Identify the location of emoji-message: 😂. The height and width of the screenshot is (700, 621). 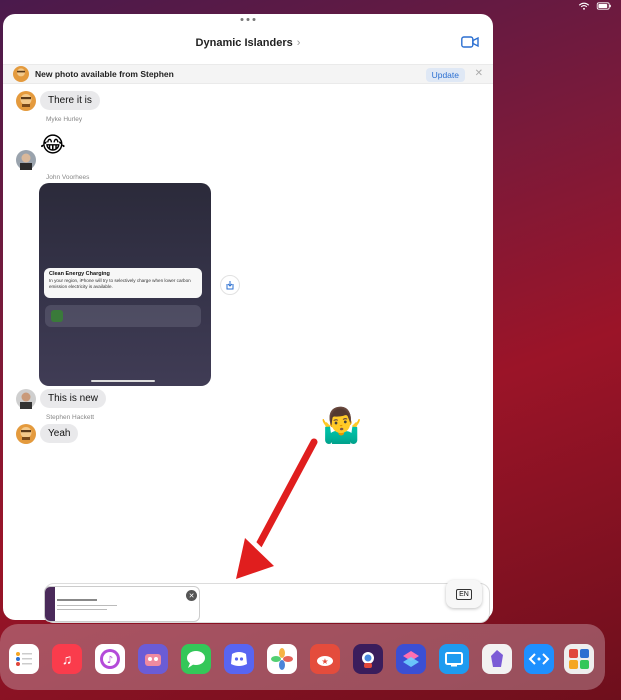
(53, 145).